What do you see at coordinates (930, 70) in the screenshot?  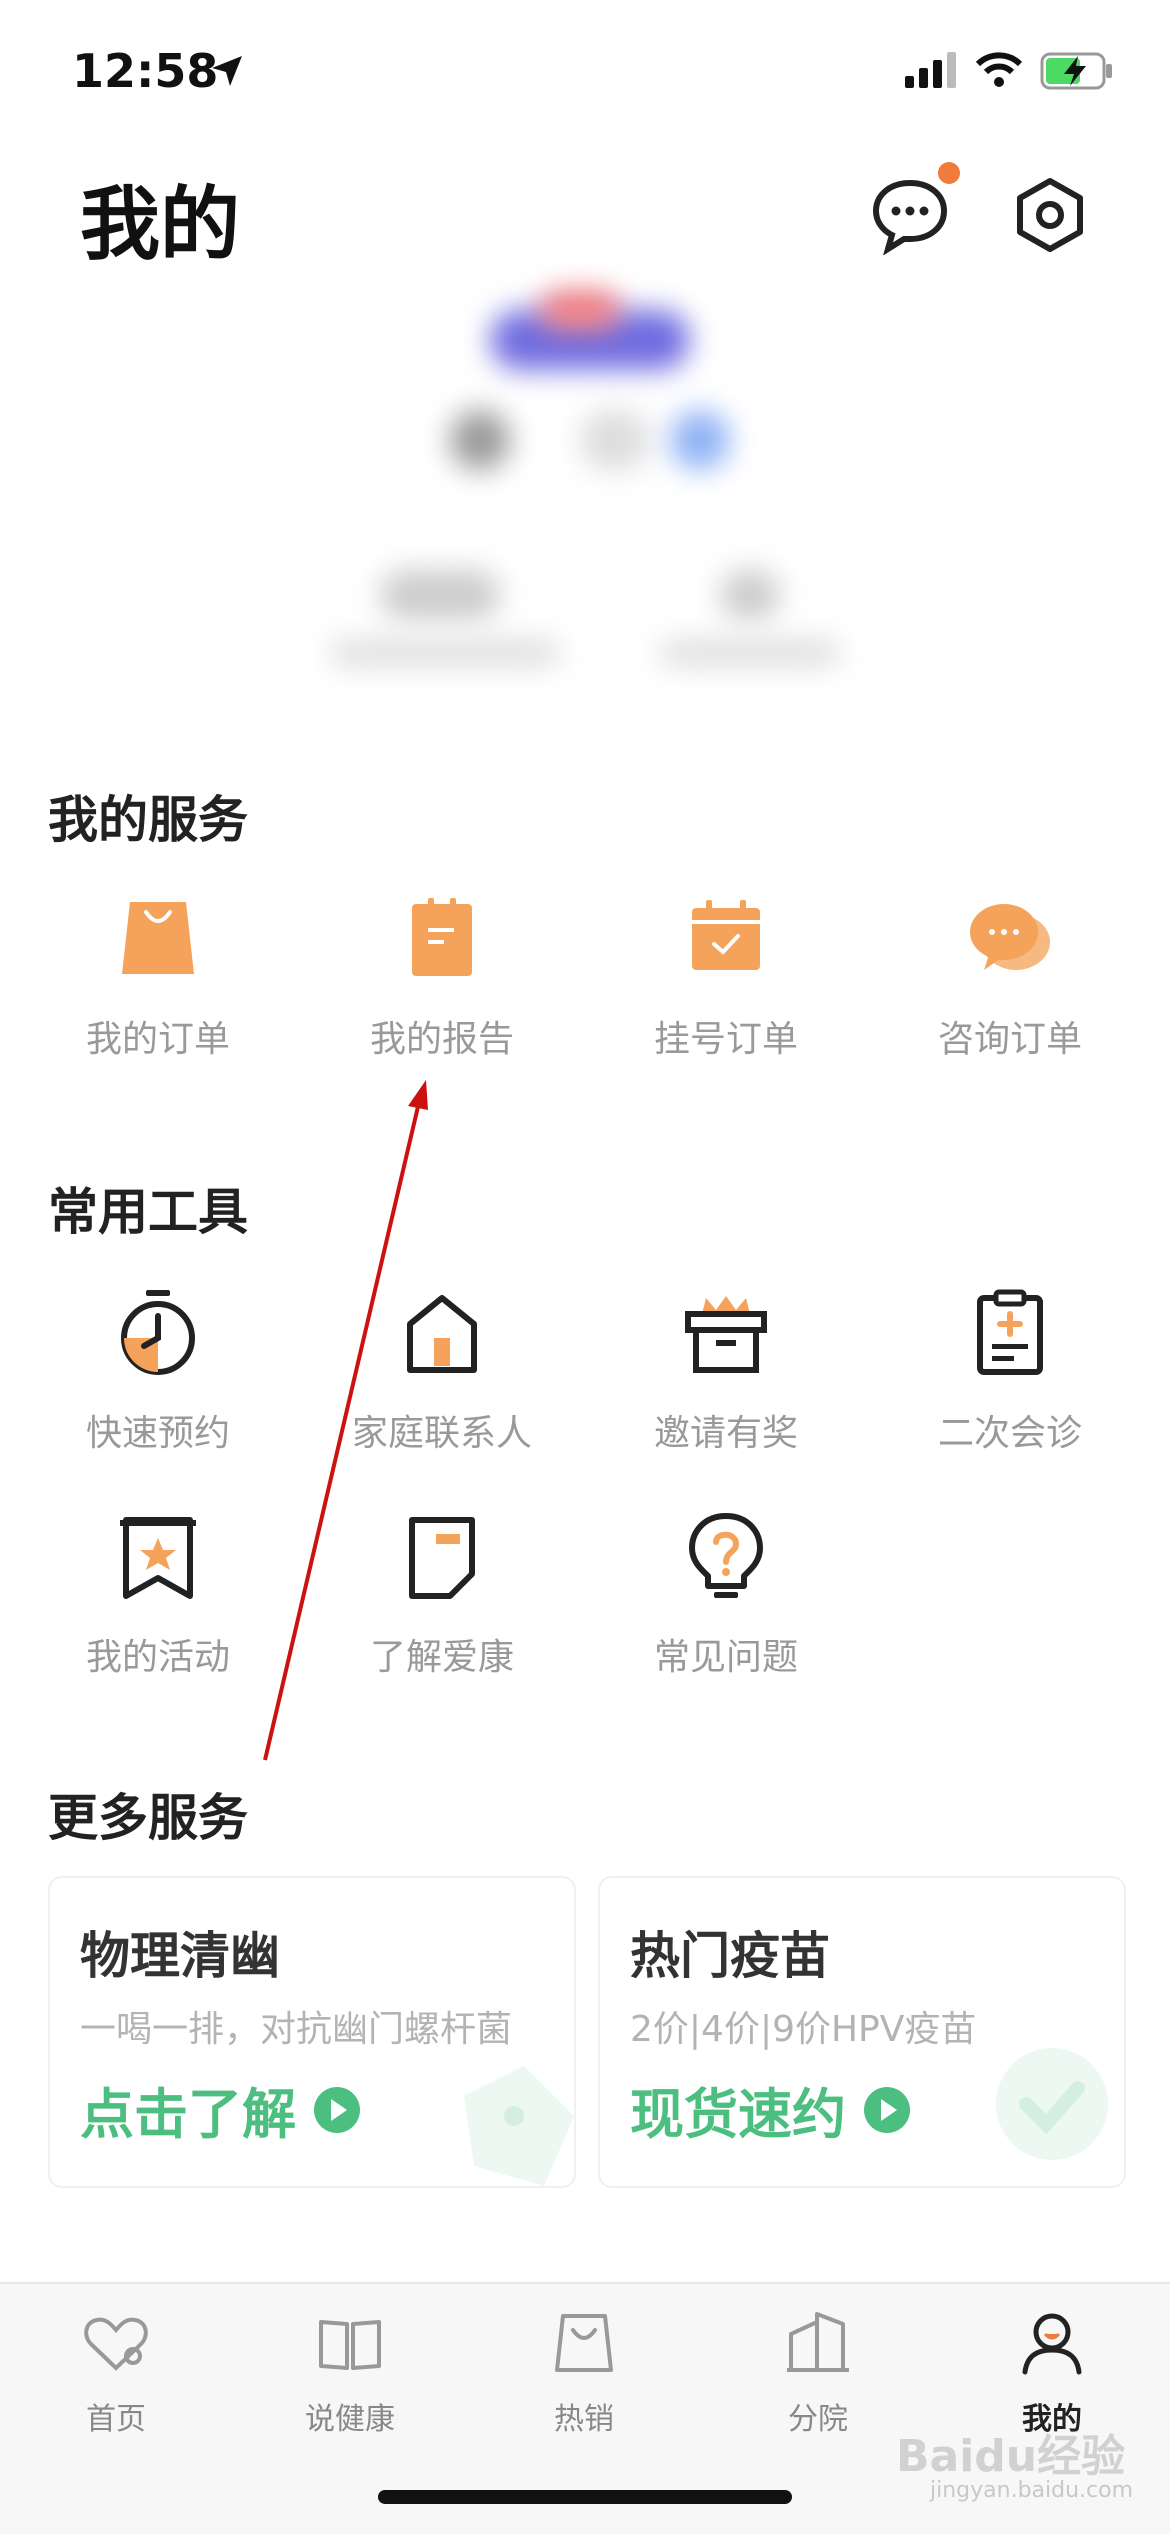 I see `cellular-signal-icon` at bounding box center [930, 70].